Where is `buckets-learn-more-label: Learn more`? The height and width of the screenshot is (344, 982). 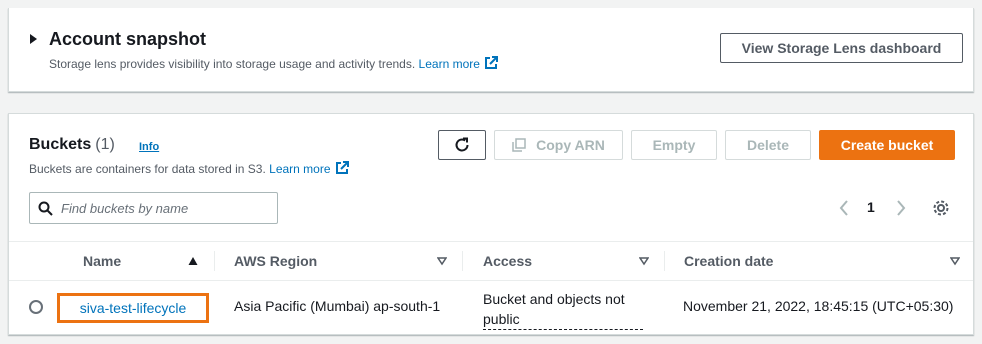
buckets-learn-more-label: Learn more is located at coordinates (300, 169).